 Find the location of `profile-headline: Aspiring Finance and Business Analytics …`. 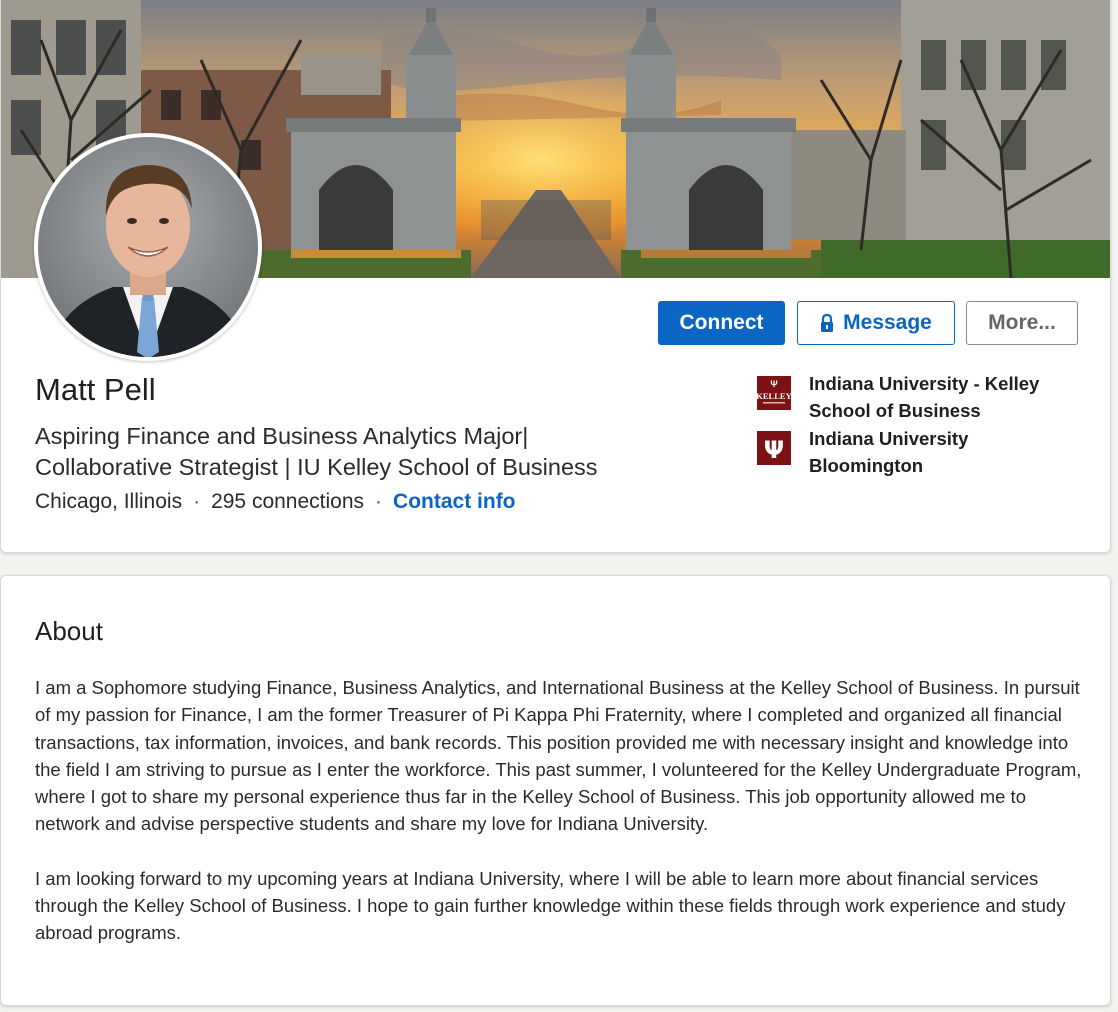

profile-headline: Aspiring Finance and Business Analytics … is located at coordinates (365, 452).